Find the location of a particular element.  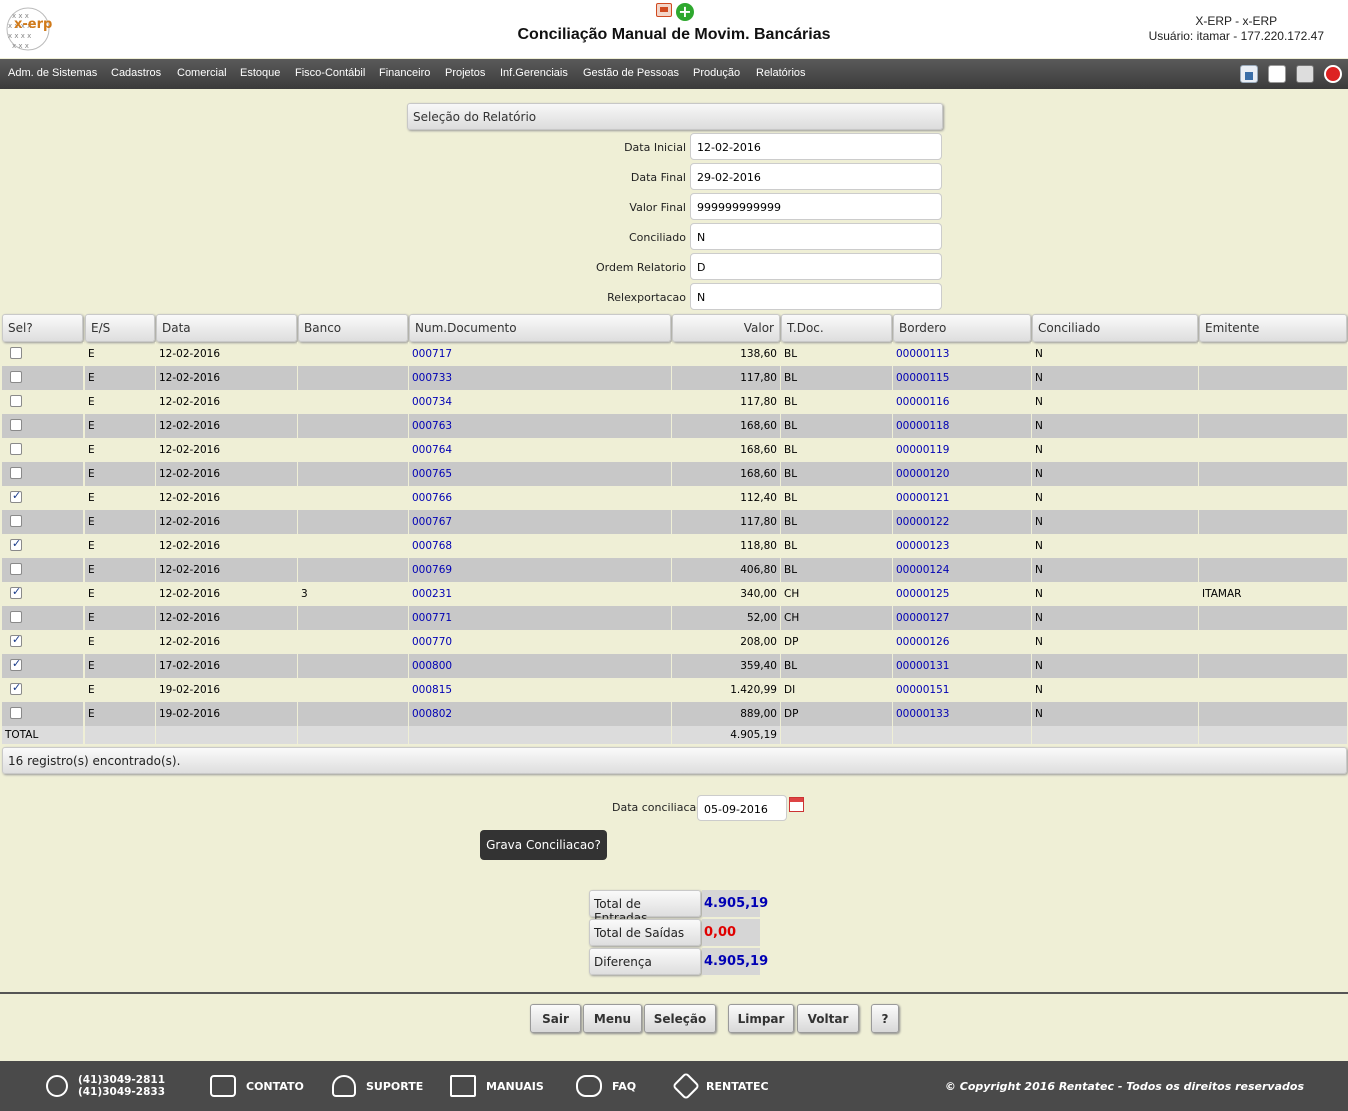

column-header: Banco is located at coordinates (353, 328).